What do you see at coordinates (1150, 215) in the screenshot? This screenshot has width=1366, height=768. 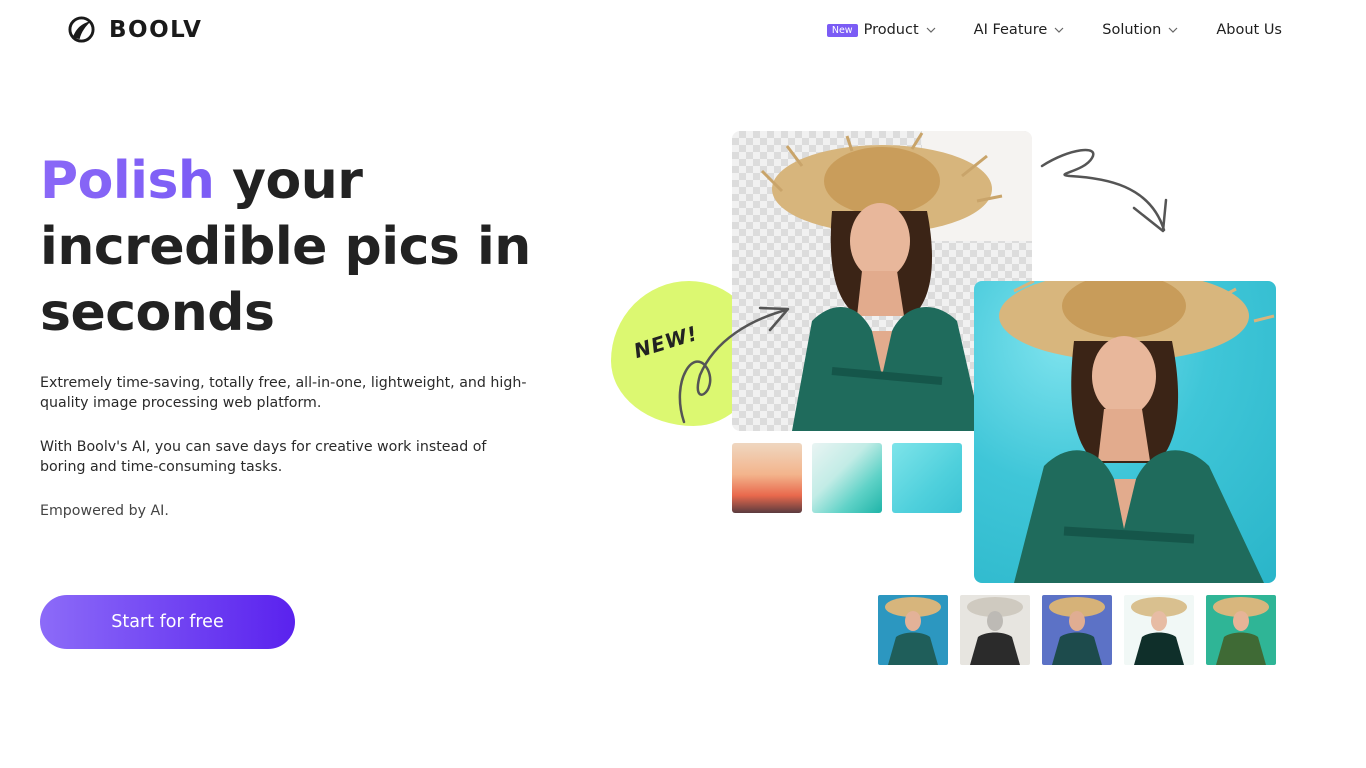 I see `arrowhead-top-icon` at bounding box center [1150, 215].